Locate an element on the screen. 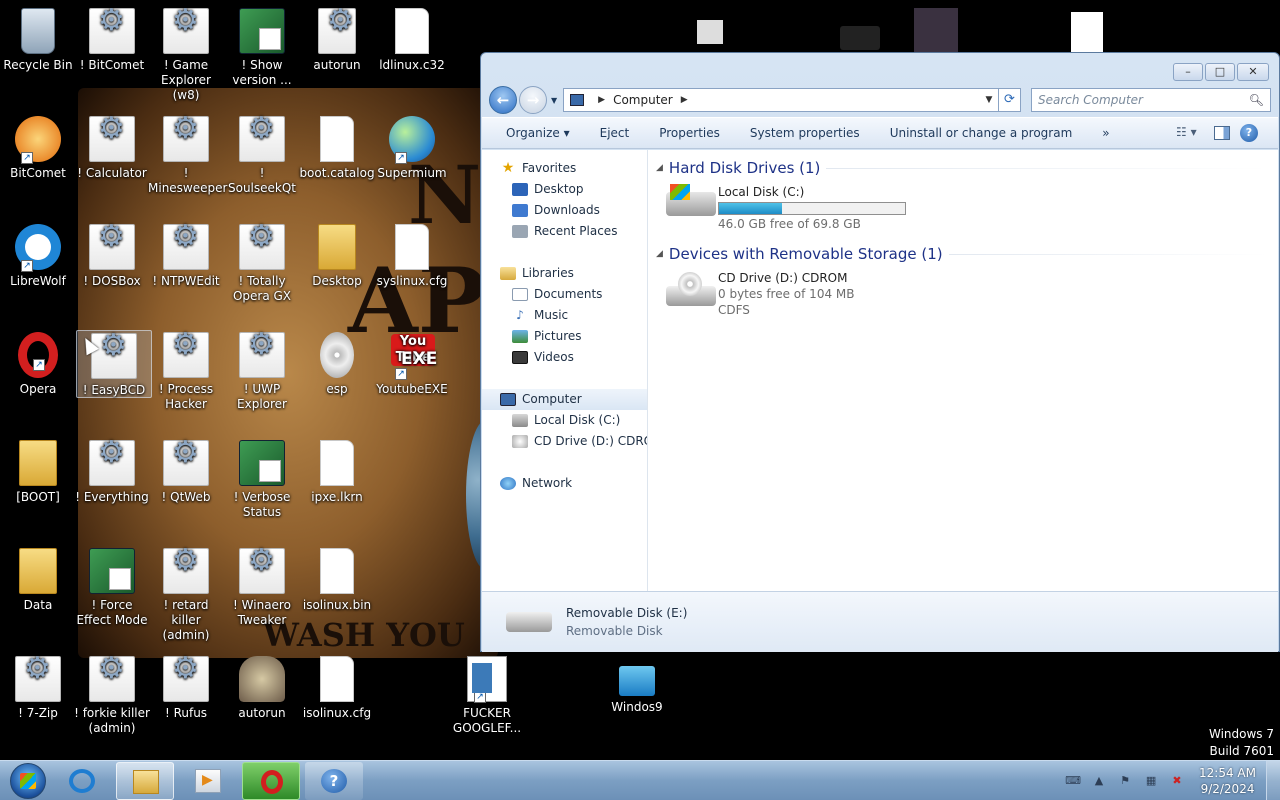 The image size is (1280, 800). change-view-icon: ☷ ▾ is located at coordinates (1190, 133).